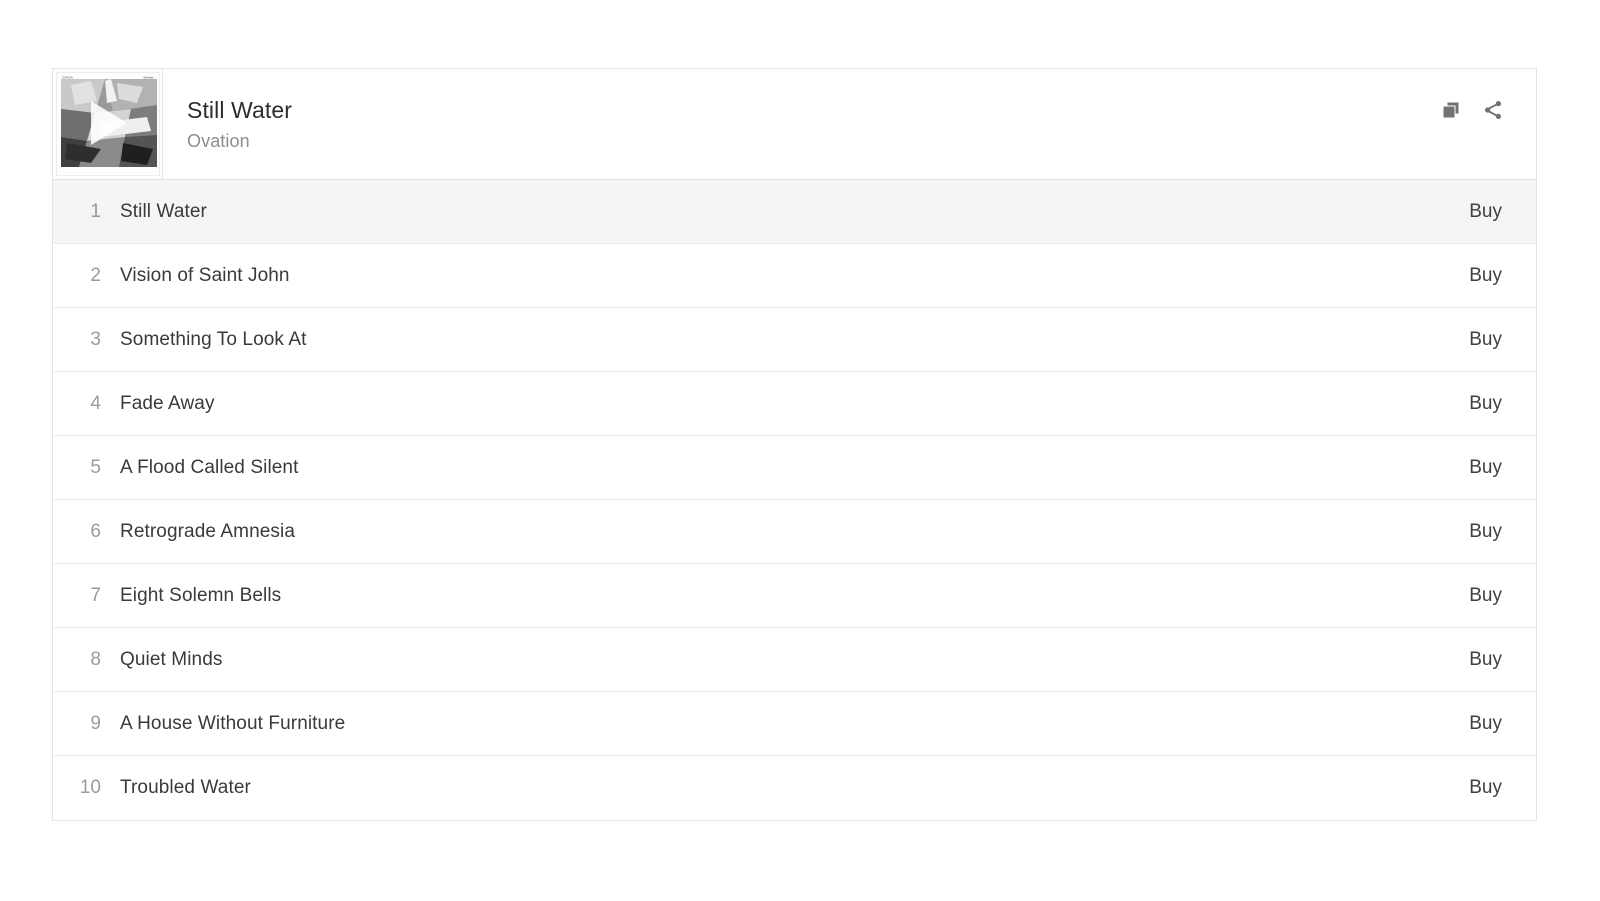 This screenshot has height=901, width=1600. I want to click on share-button, so click(1493, 110).